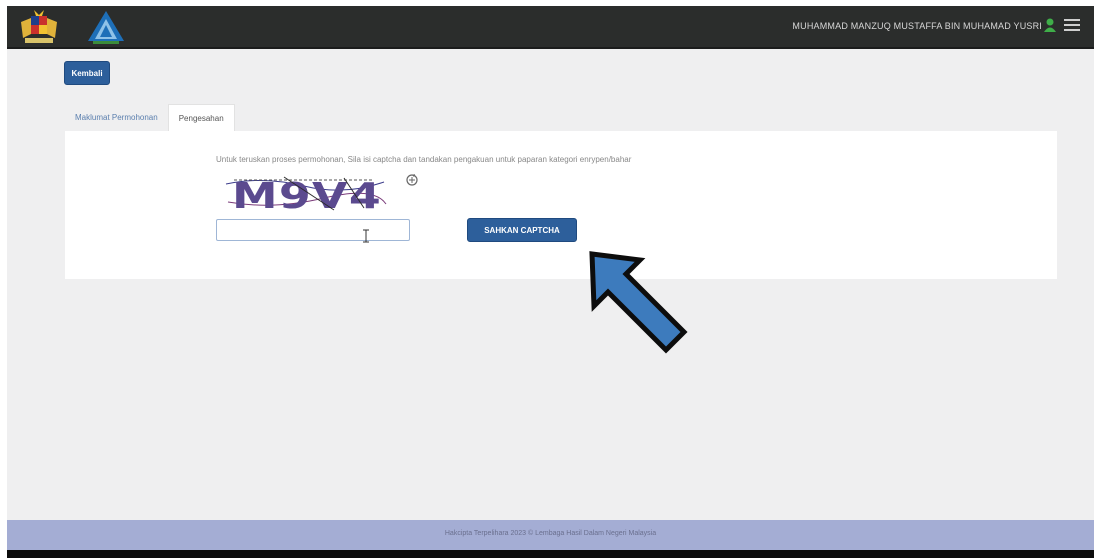 The width and height of the screenshot is (1101, 558). Describe the element at coordinates (412, 180) in the screenshot. I see `refresh-icon` at that location.